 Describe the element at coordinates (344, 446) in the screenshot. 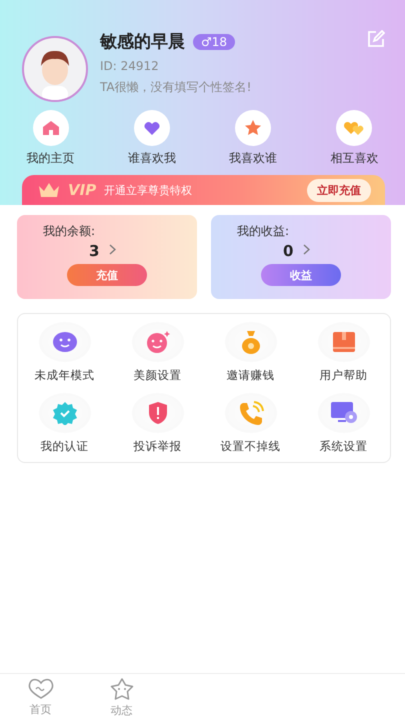

I see `menu-item: 系统设置` at that location.